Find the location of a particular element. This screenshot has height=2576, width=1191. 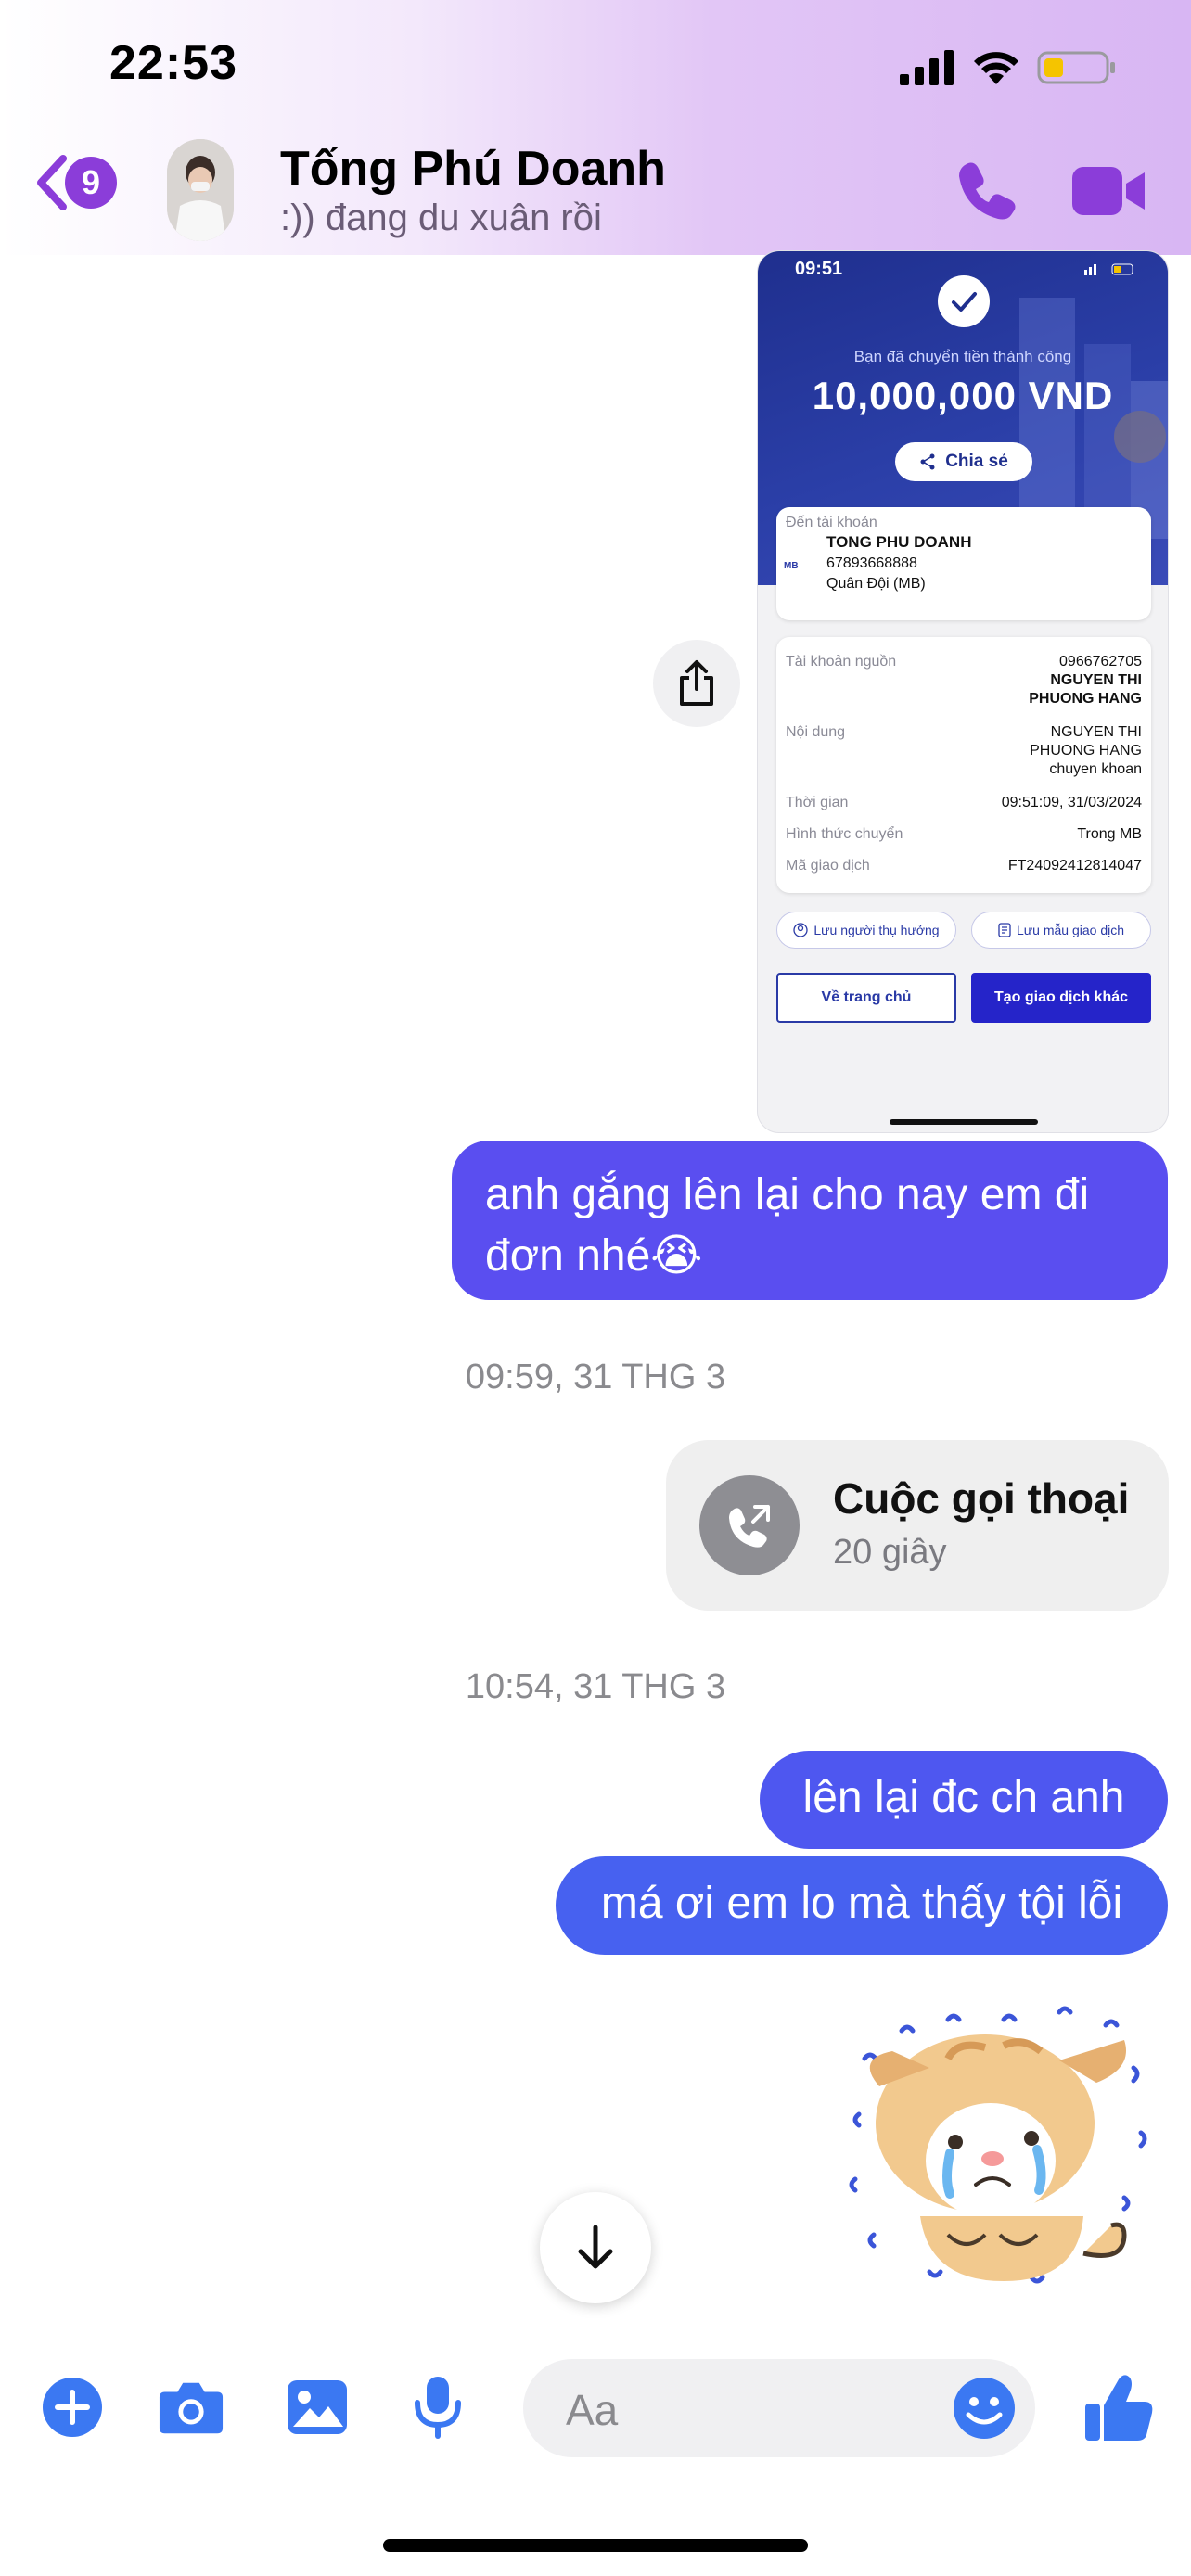

receipt-home-button: Về trang chủ is located at coordinates (866, 998).